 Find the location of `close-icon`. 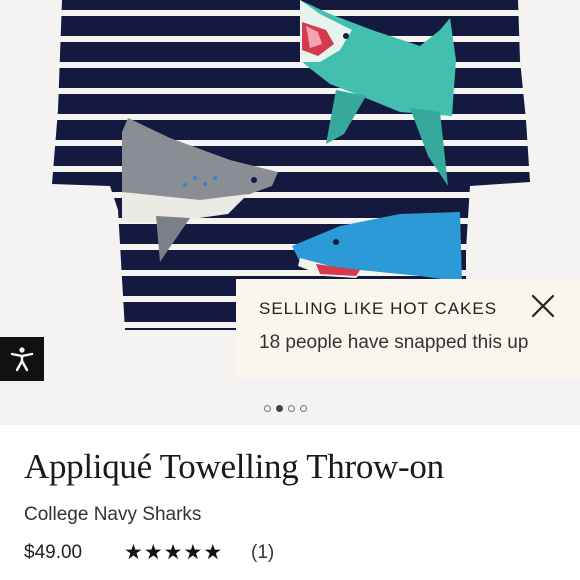

close-icon is located at coordinates (543, 306).